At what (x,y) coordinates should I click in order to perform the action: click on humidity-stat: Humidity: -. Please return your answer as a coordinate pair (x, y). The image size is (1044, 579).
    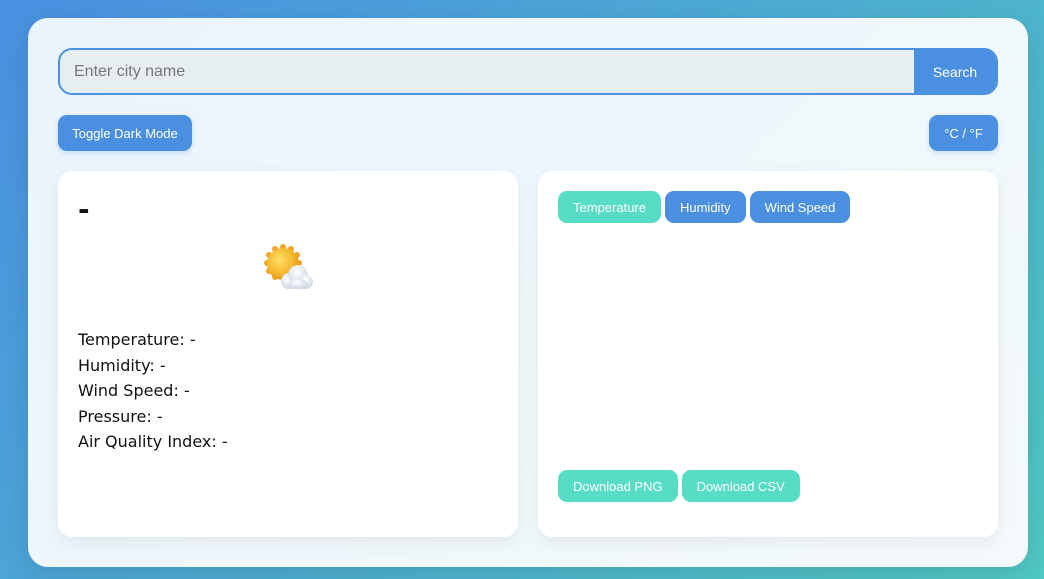
    Looking at the image, I should click on (153, 366).